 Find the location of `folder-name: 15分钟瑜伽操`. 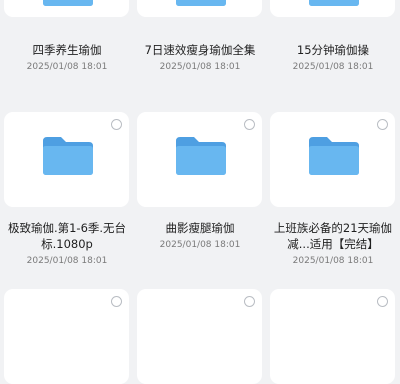

folder-name: 15分钟瑜伽操 is located at coordinates (333, 50).